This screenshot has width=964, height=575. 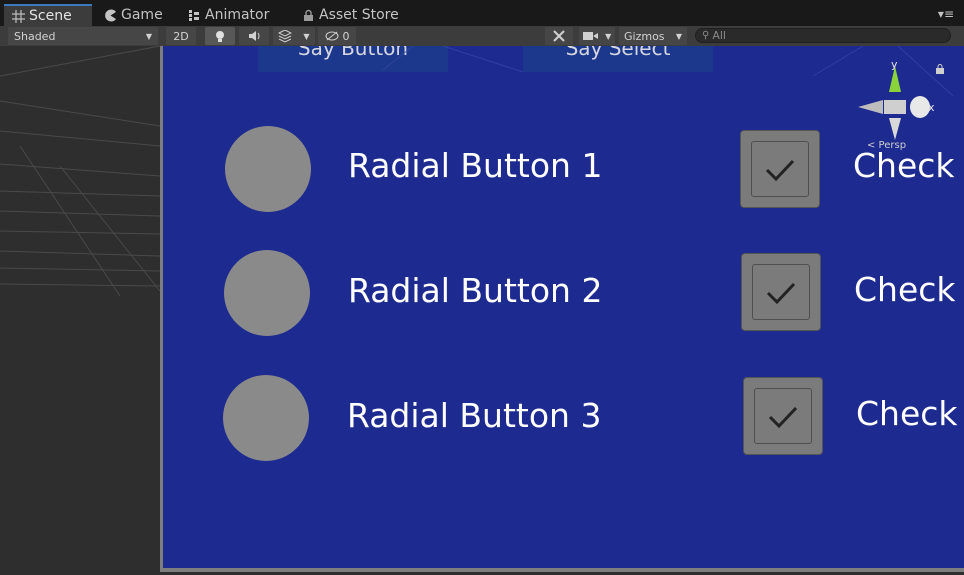 I want to click on tab-game: Game, so click(x=136, y=15).